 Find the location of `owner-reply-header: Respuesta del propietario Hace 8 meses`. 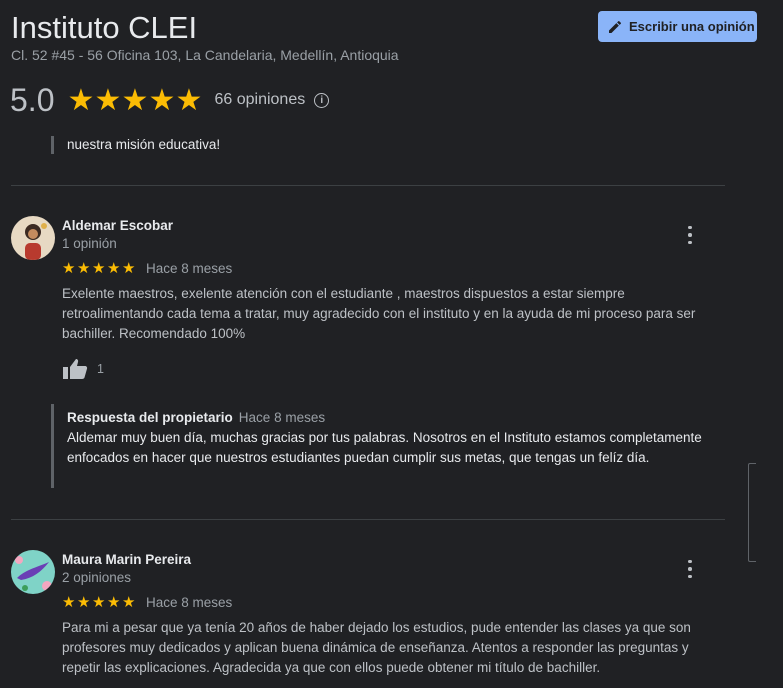

owner-reply-header: Respuesta del propietario Hace 8 meses is located at coordinates (196, 417).